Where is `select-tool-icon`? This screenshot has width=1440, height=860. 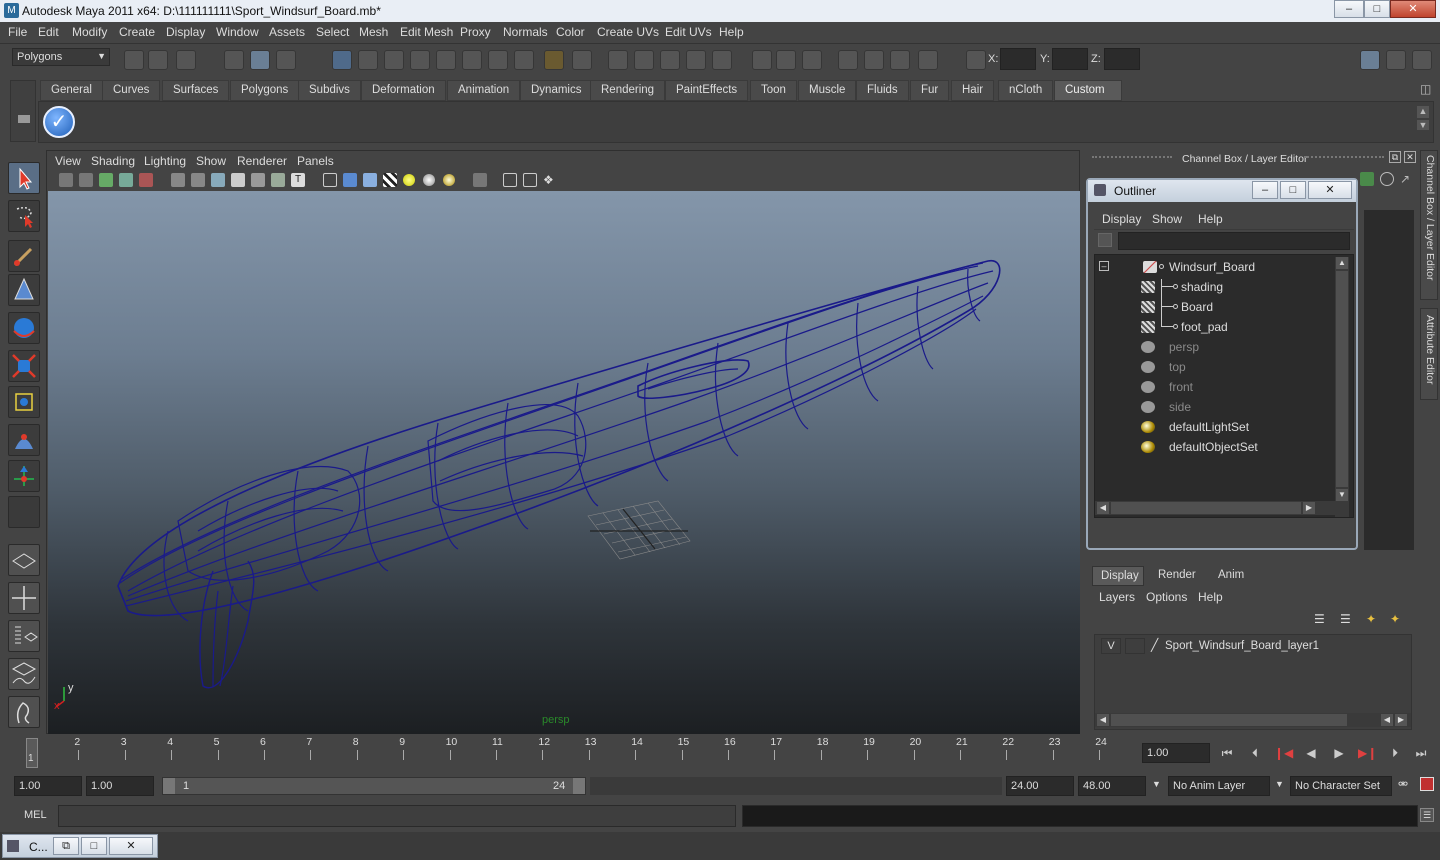 select-tool-icon is located at coordinates (24, 178).